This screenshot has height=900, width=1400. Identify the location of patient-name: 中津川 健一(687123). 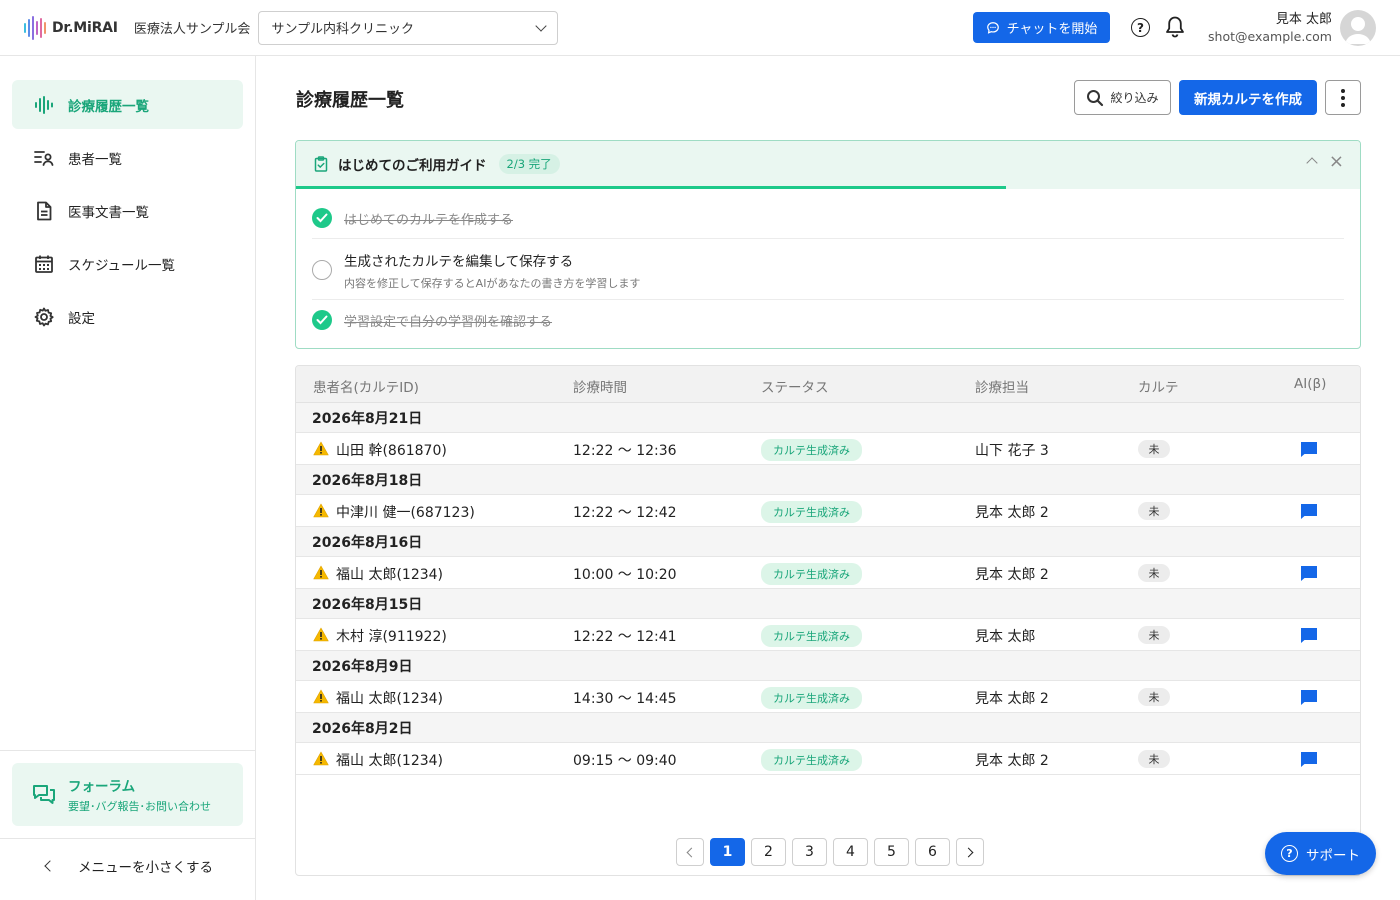
(405, 512).